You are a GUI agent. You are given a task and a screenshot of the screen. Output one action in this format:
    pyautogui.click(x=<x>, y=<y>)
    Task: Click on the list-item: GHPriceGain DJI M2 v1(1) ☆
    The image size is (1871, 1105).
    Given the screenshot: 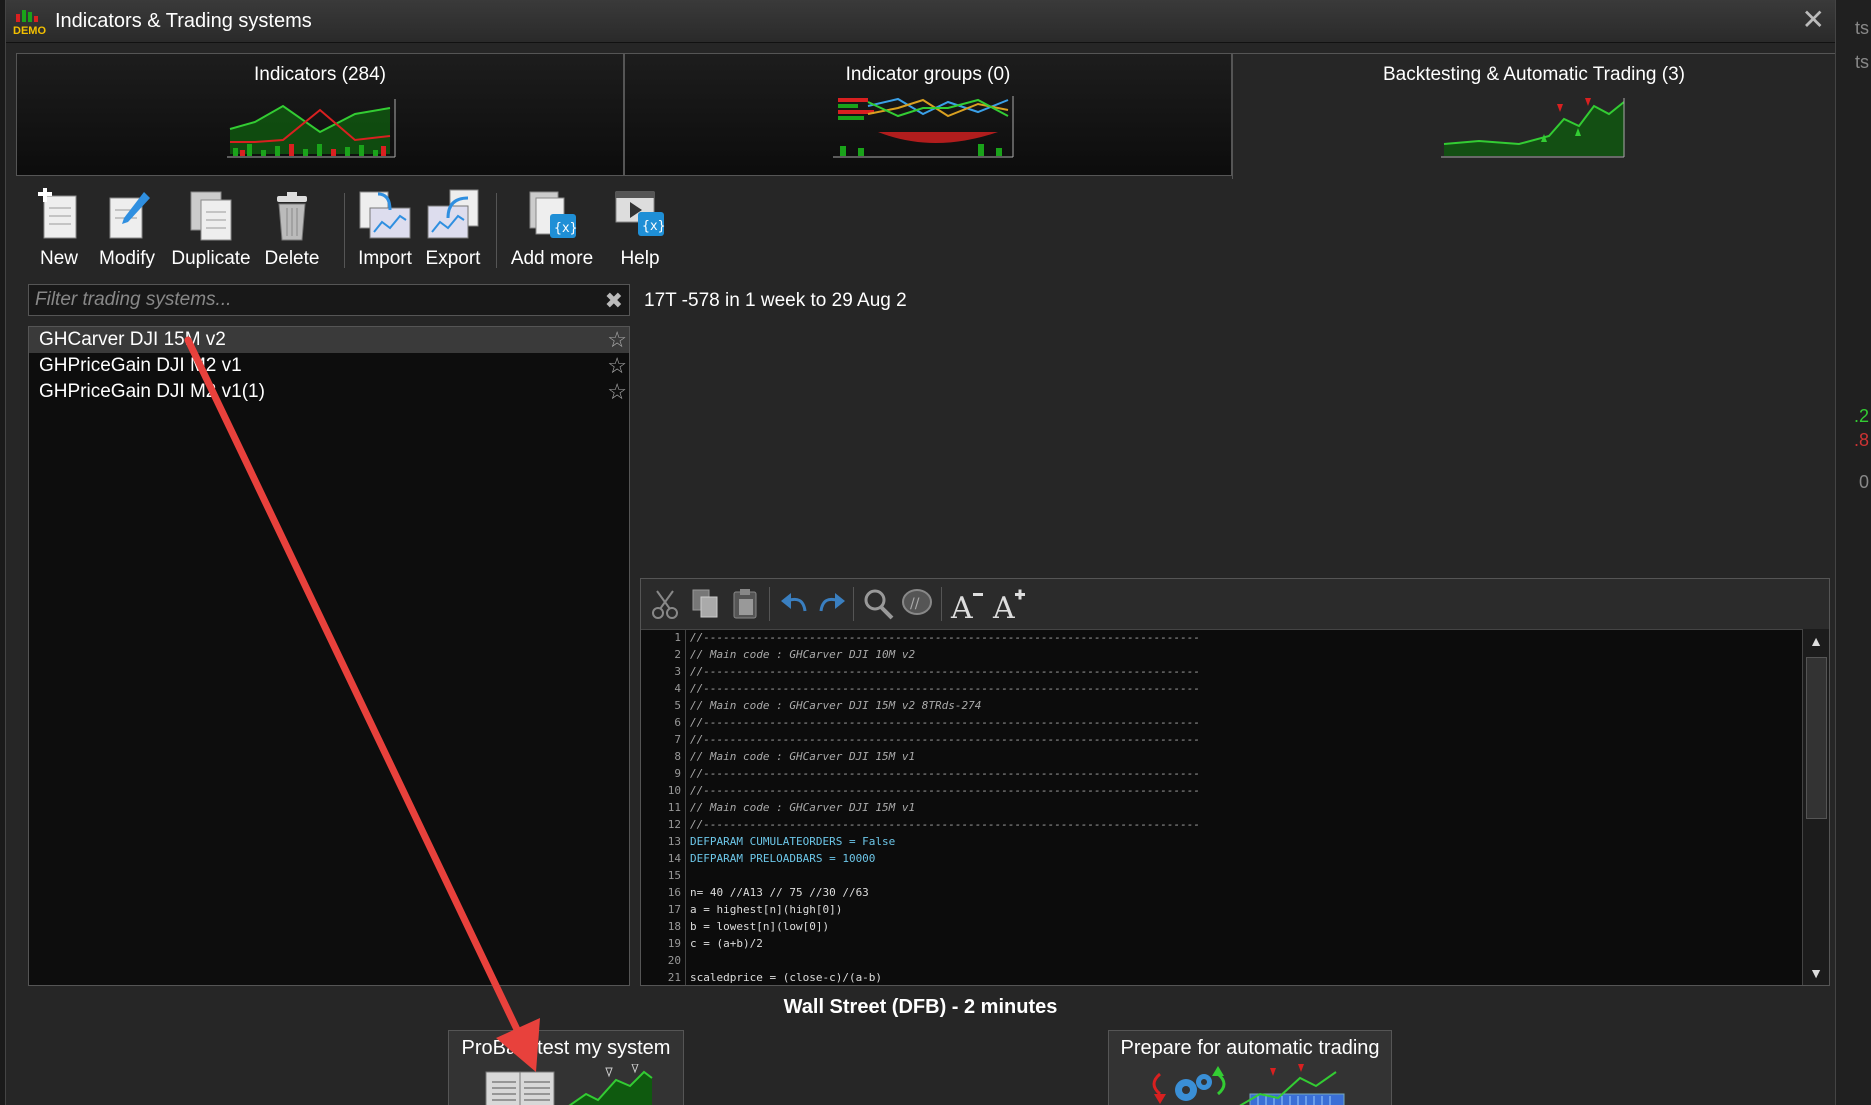 What is the action you would take?
    pyautogui.click(x=329, y=392)
    